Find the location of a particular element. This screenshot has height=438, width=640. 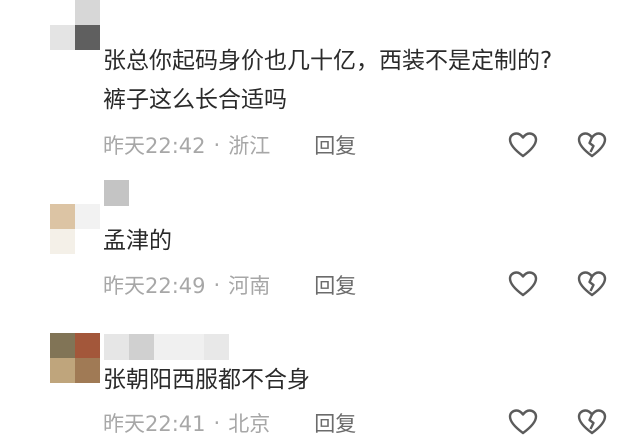

comment-time: 昨天22:42 is located at coordinates (154, 146).